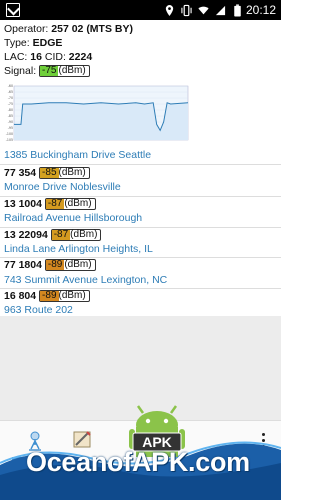  I want to click on cell-id: 16 804, so click(20, 296).